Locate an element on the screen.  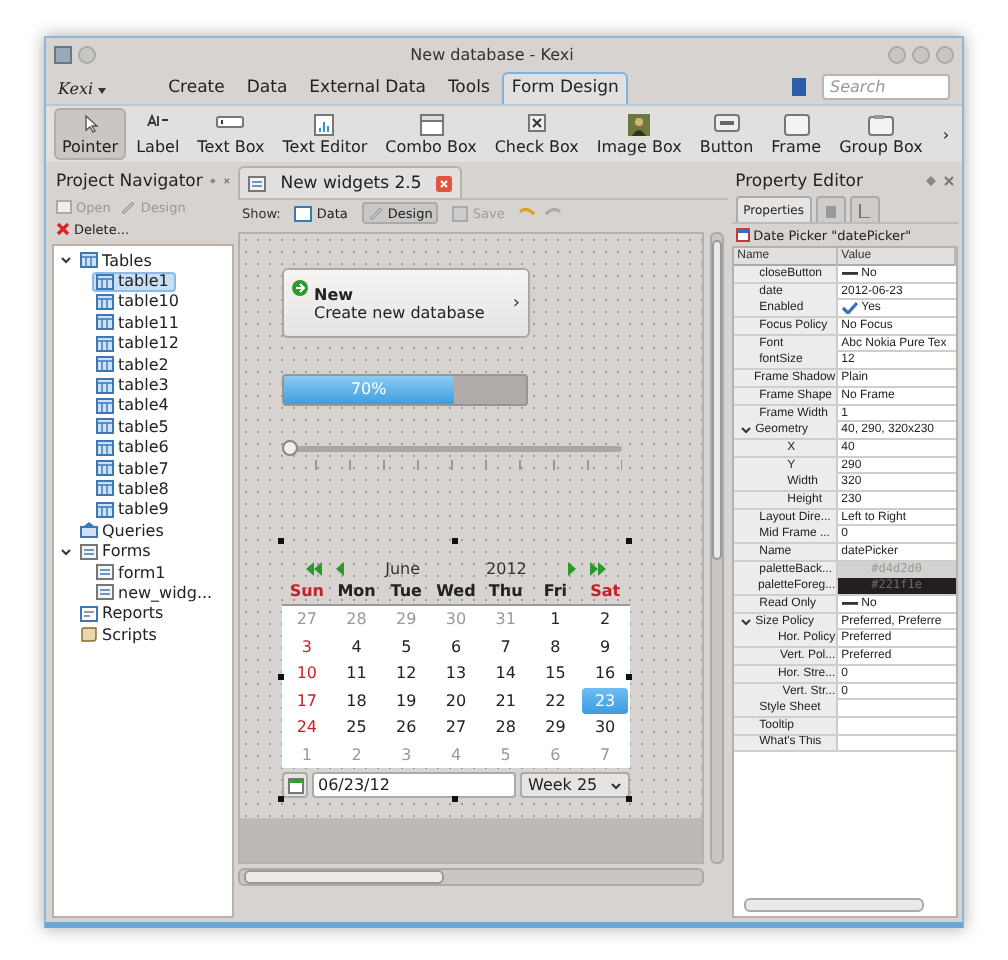
close-button is located at coordinates (945, 54).